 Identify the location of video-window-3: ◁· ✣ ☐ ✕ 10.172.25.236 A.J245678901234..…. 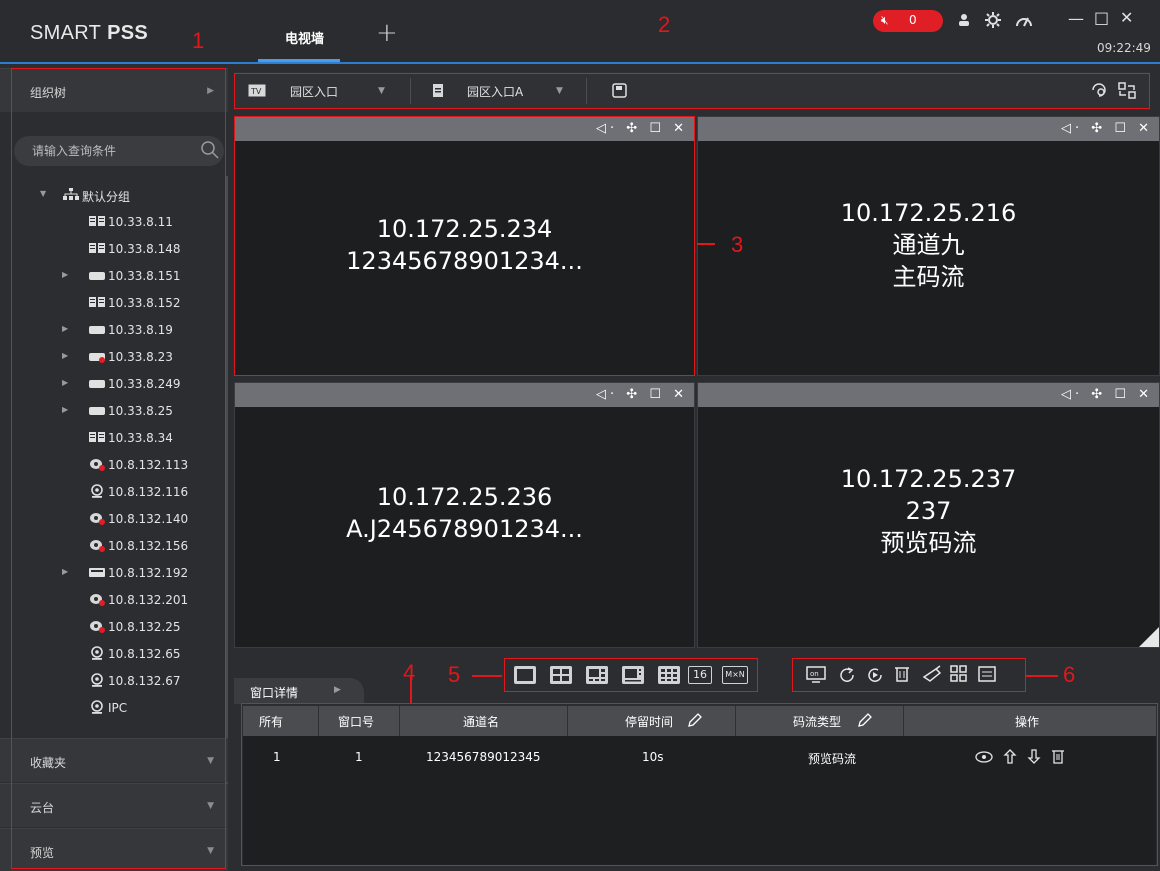
(464, 515).